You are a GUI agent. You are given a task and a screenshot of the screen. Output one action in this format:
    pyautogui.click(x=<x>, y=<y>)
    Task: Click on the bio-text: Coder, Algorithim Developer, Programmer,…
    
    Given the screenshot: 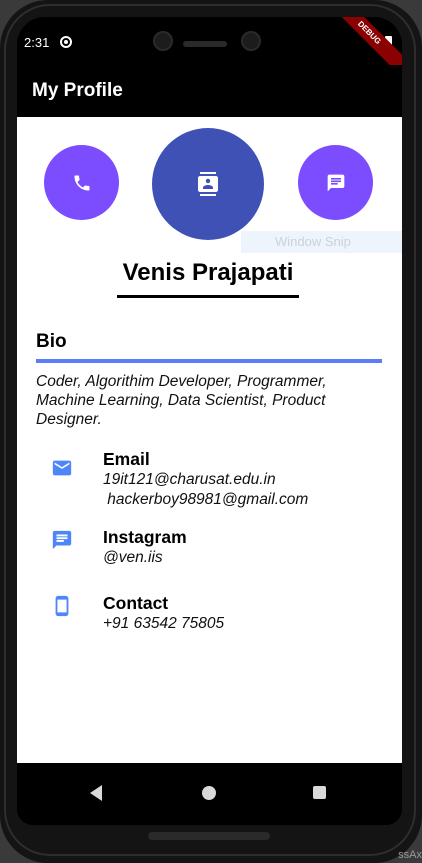 What is the action you would take?
    pyautogui.click(x=181, y=400)
    